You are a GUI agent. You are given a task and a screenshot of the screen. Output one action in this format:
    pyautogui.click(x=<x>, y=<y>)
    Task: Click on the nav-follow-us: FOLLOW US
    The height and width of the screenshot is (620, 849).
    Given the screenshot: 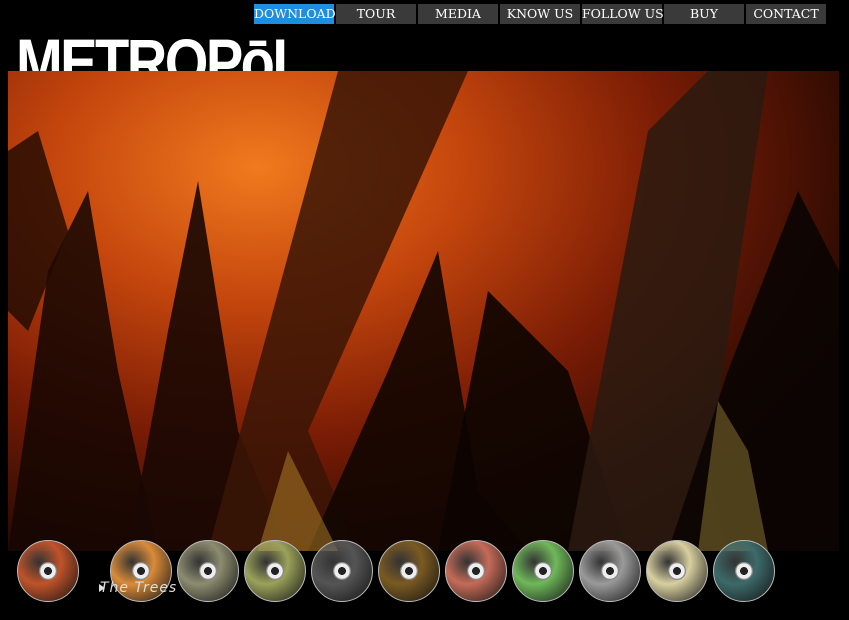 What is the action you would take?
    pyautogui.click(x=623, y=14)
    